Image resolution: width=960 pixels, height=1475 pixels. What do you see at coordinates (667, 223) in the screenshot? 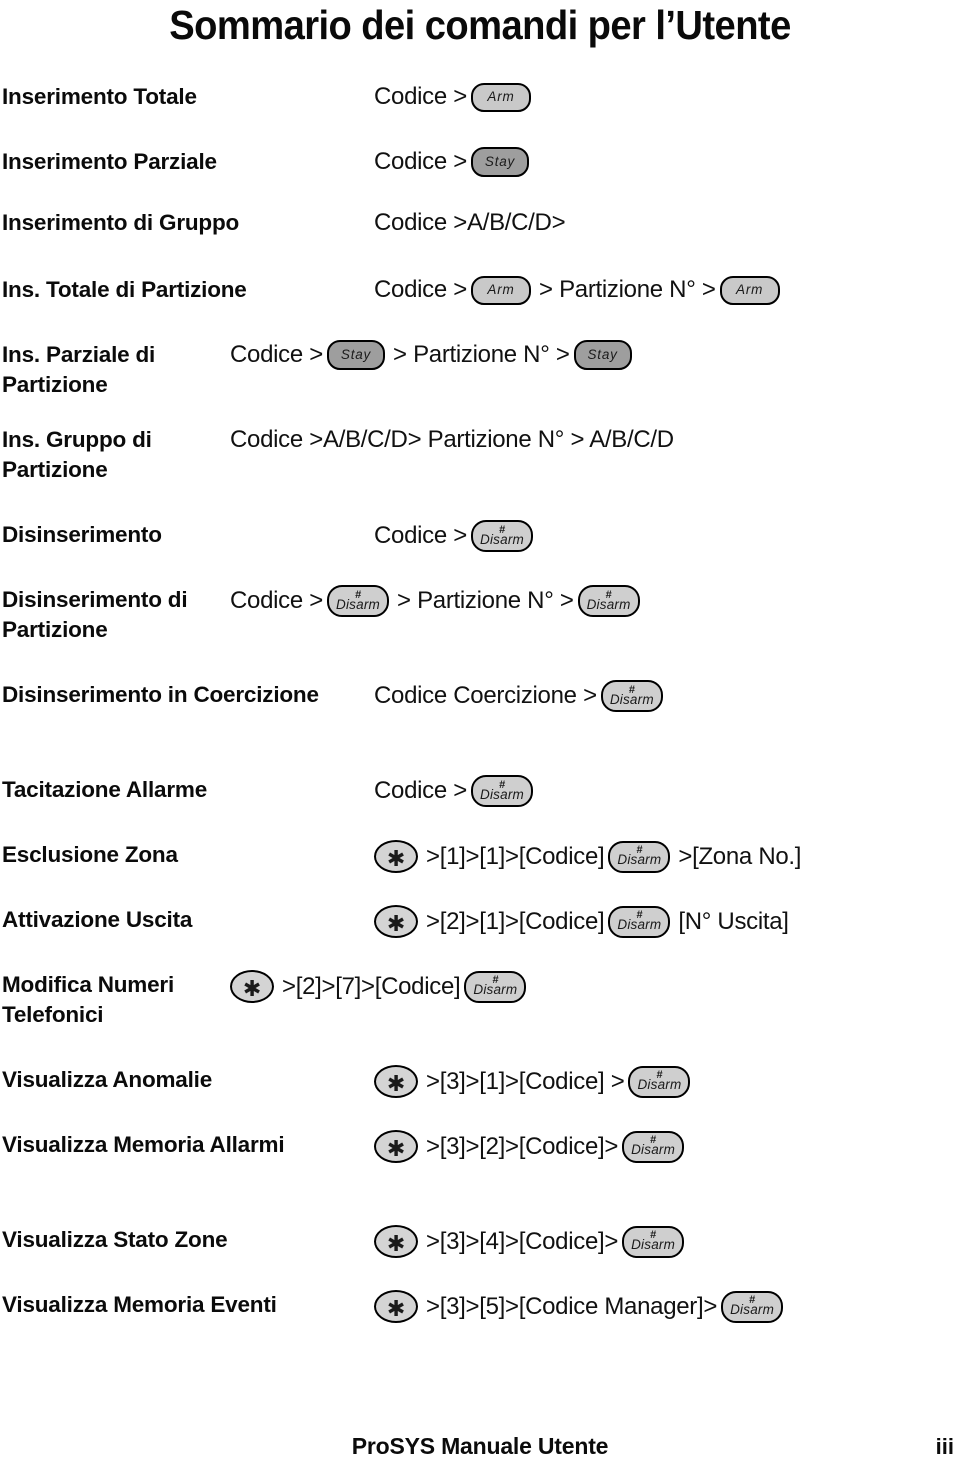
I see `command-sequence: Codice >A/B/C/D>` at bounding box center [667, 223].